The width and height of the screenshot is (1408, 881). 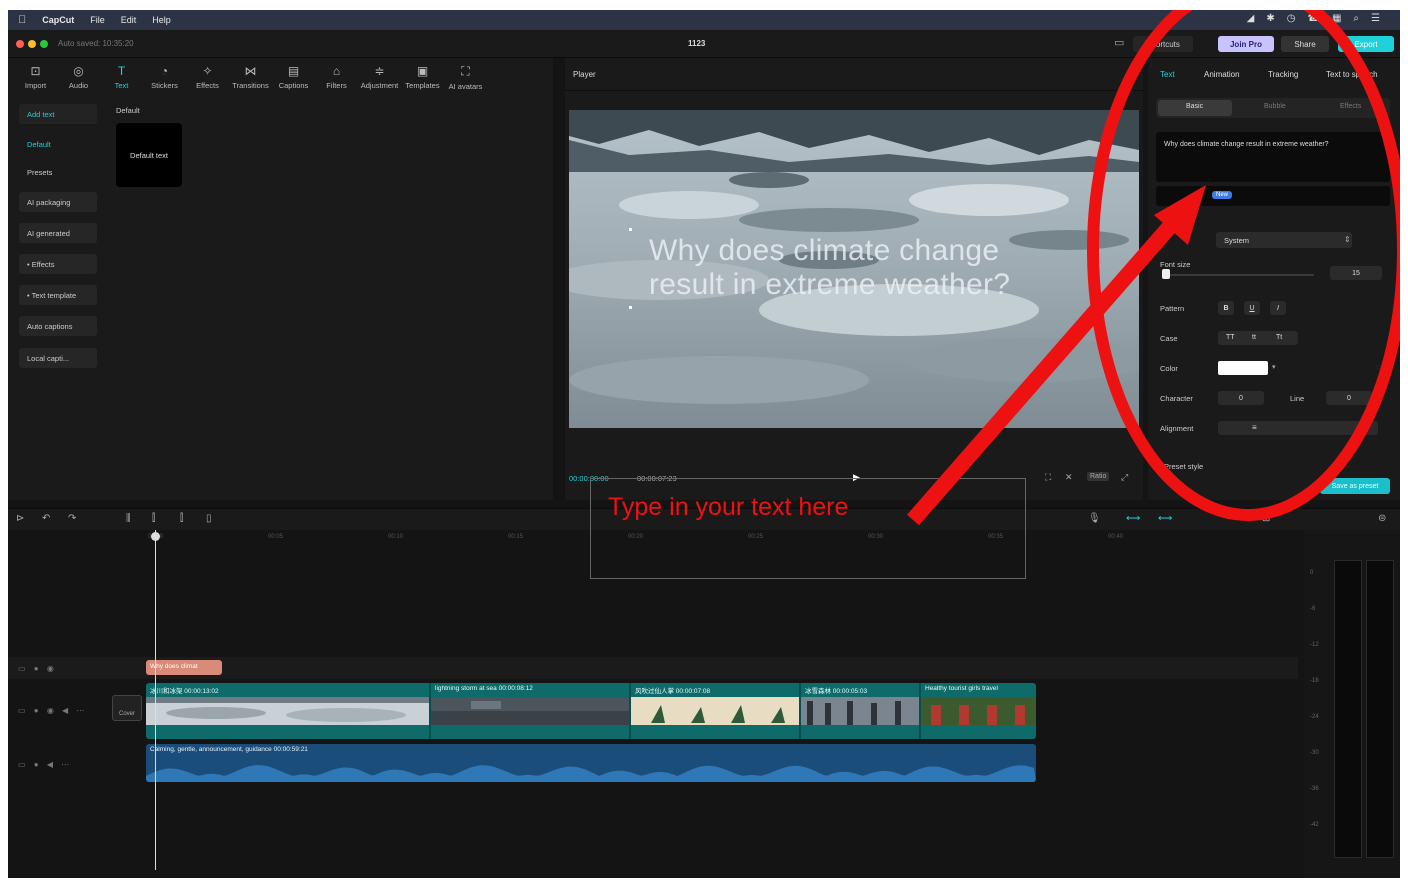 What do you see at coordinates (1254, 337) in the screenshot?
I see `case-lower-button: tt` at bounding box center [1254, 337].